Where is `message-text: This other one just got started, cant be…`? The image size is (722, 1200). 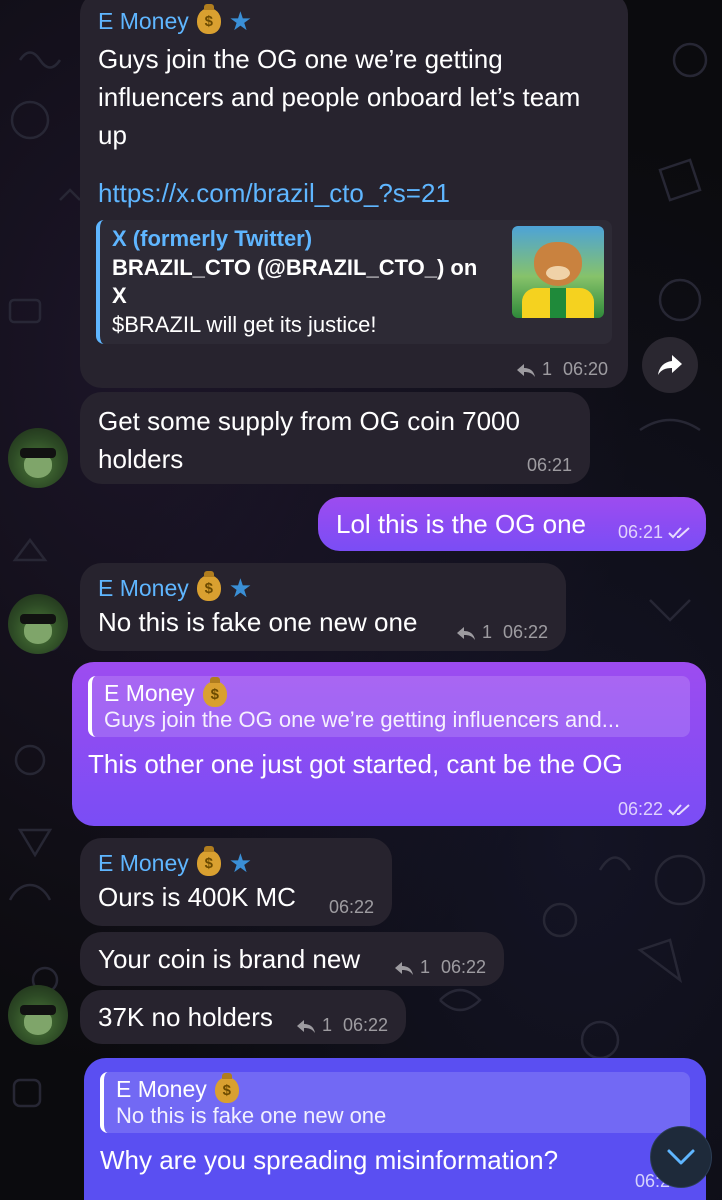 message-text: This other one just got started, cant be… is located at coordinates (355, 764).